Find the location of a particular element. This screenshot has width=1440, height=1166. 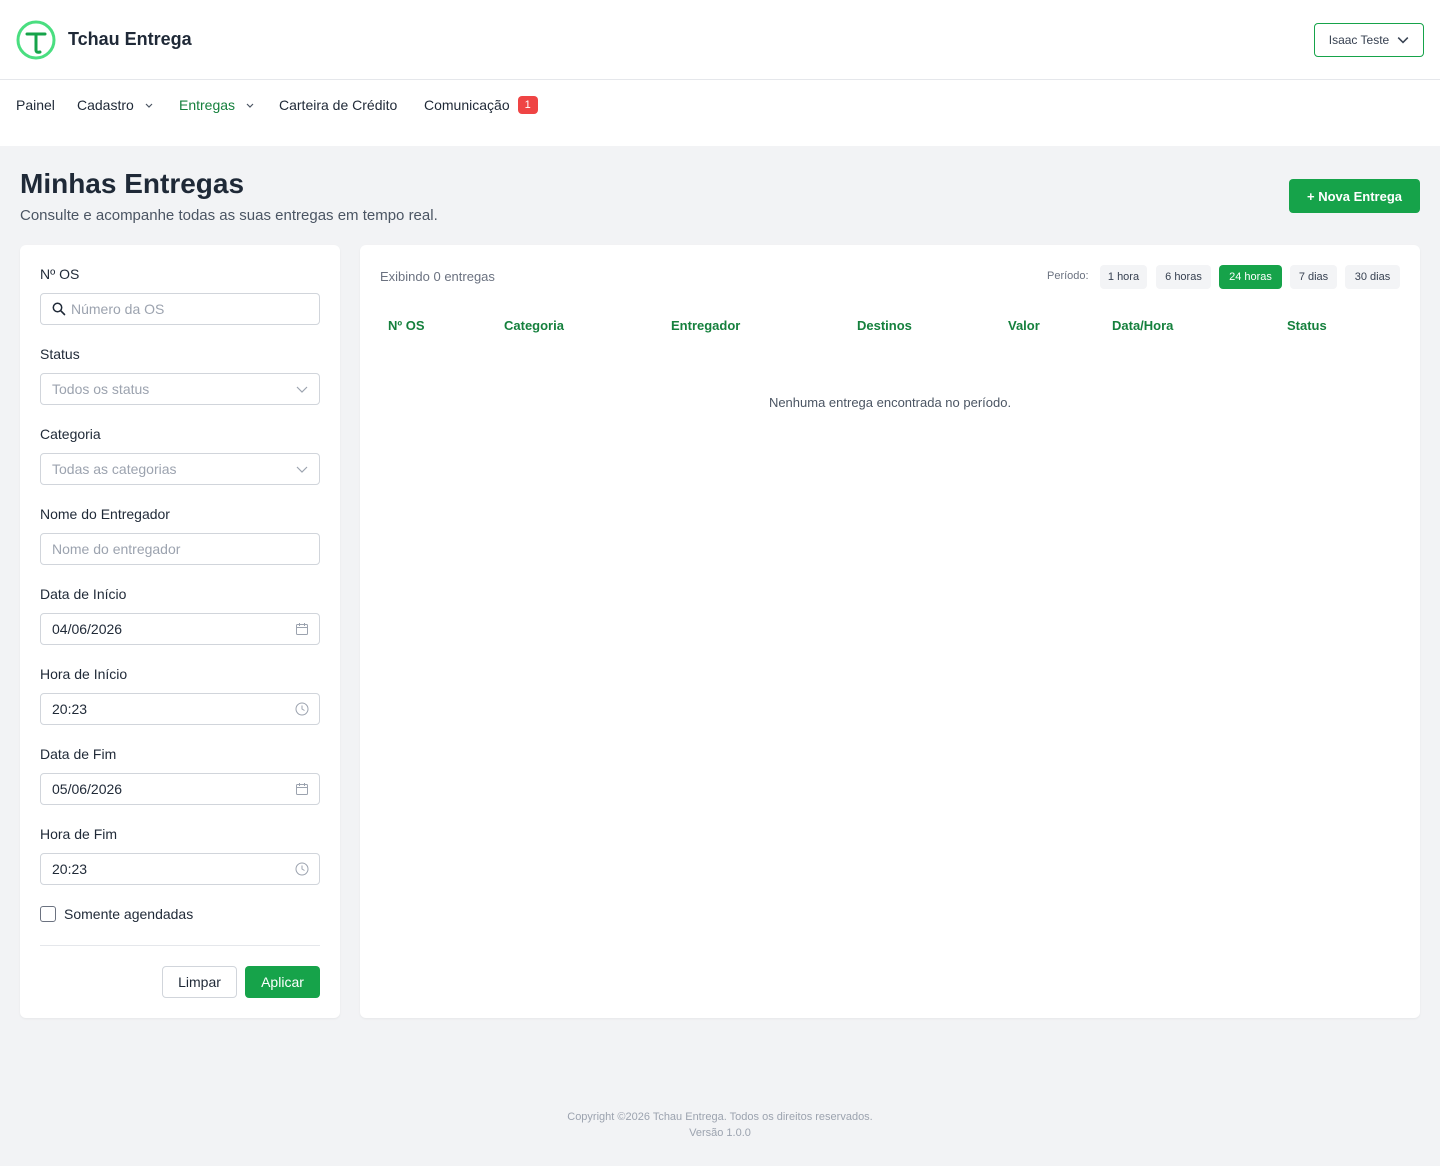

entregador-input: Nome do entregador is located at coordinates (180, 549).